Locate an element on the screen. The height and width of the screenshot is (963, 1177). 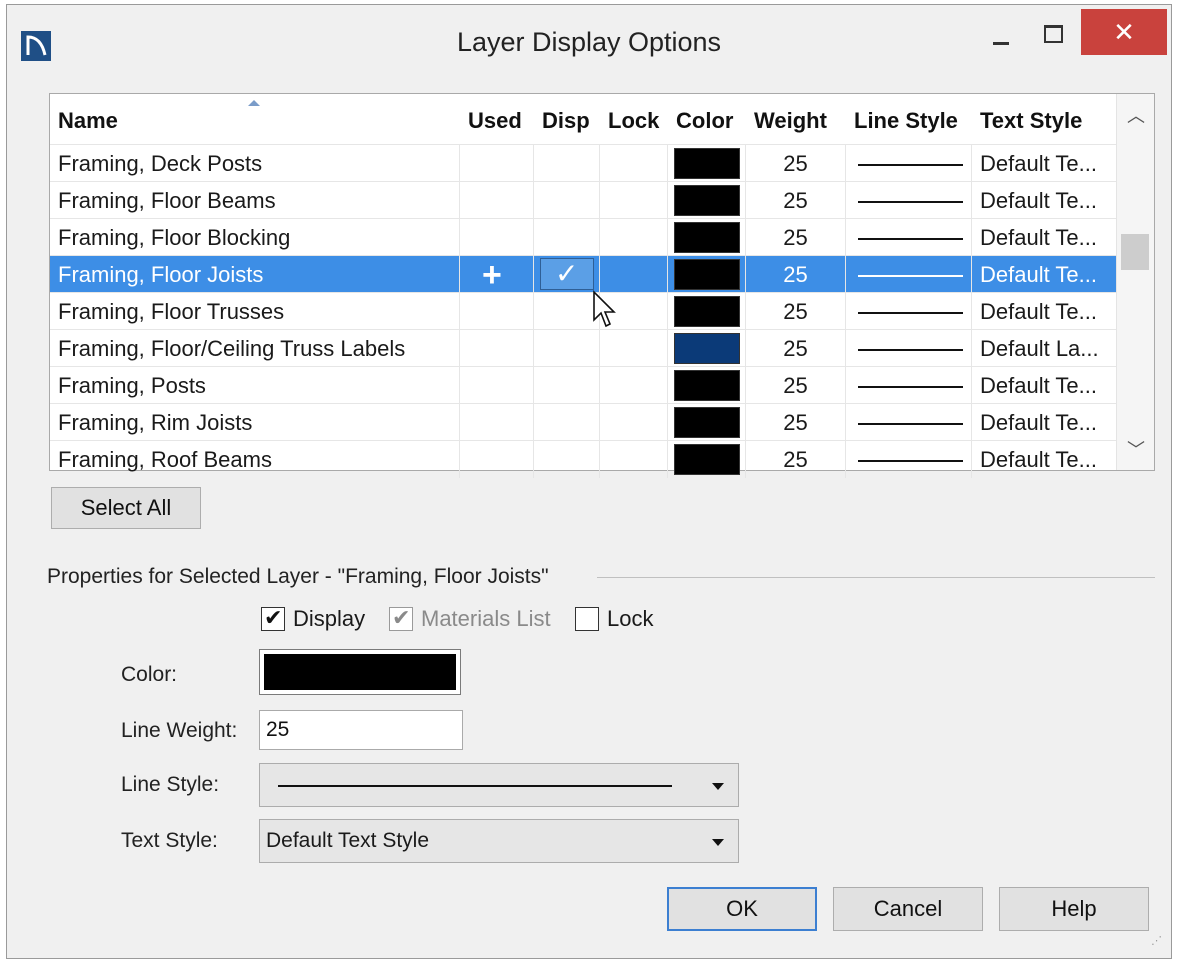
minimize-button is located at coordinates (1003, 35).